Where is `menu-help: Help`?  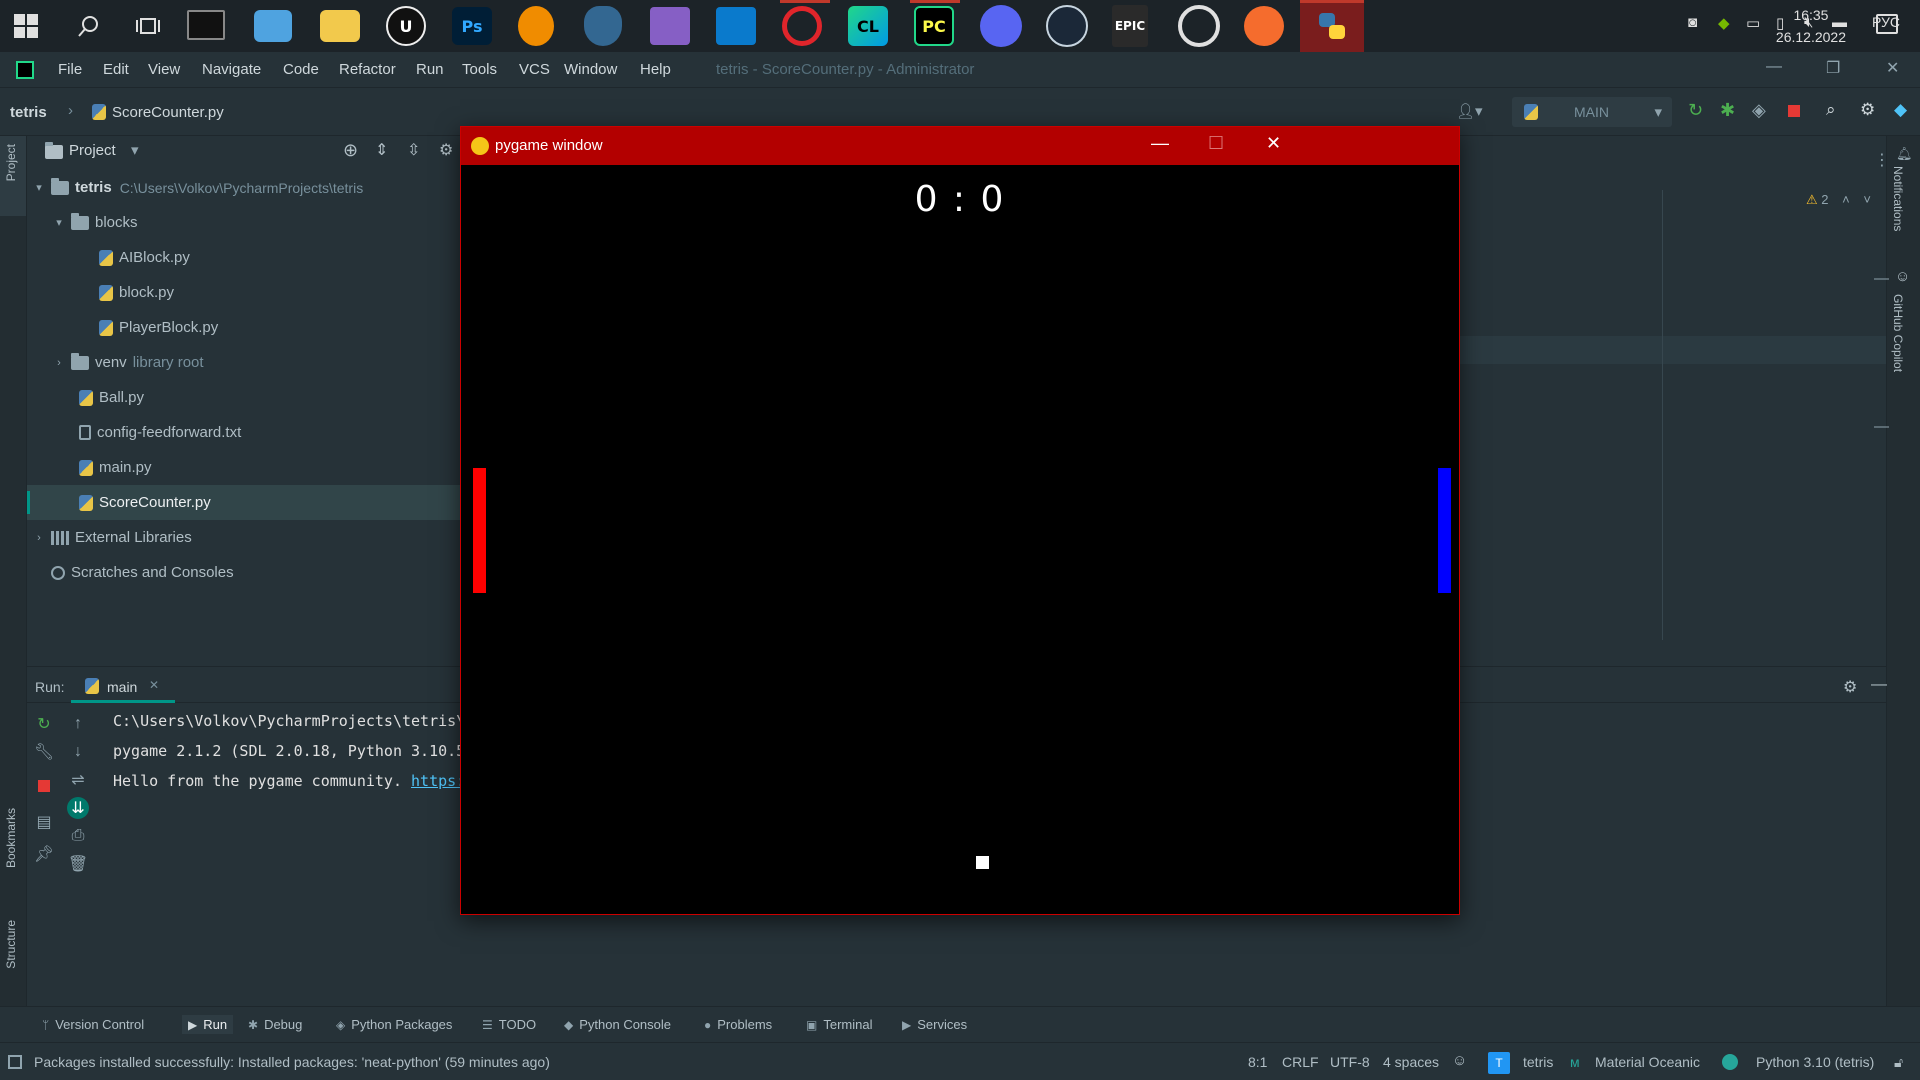
menu-help: Help is located at coordinates (655, 69).